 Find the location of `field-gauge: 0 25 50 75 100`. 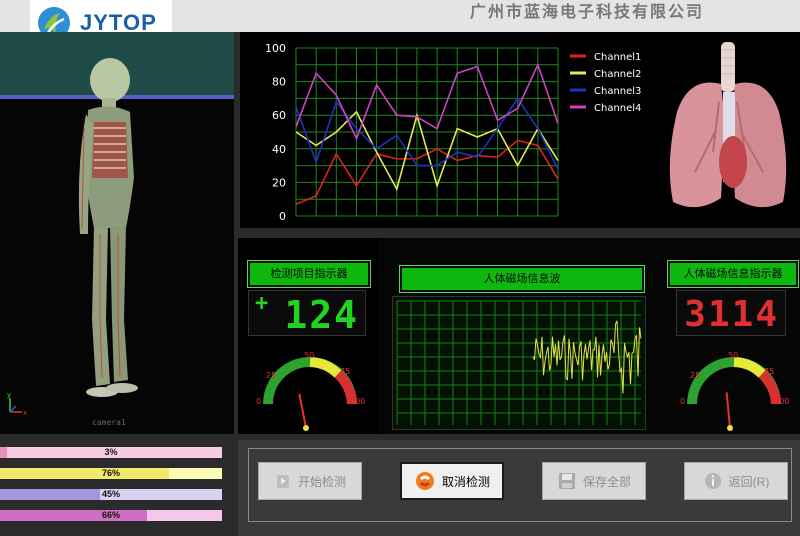

field-gauge: 0 25 50 75 100 is located at coordinates (734, 391).